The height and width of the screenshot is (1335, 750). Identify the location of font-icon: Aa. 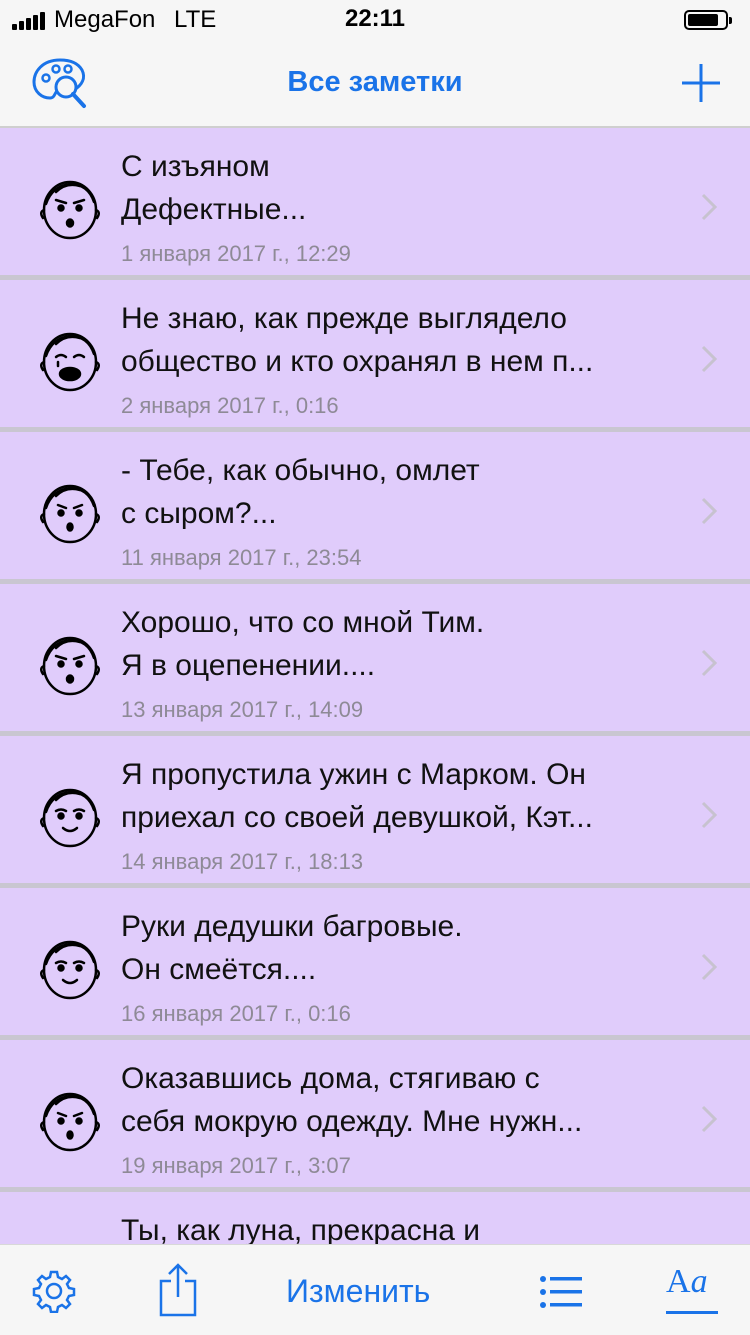
(687, 1281).